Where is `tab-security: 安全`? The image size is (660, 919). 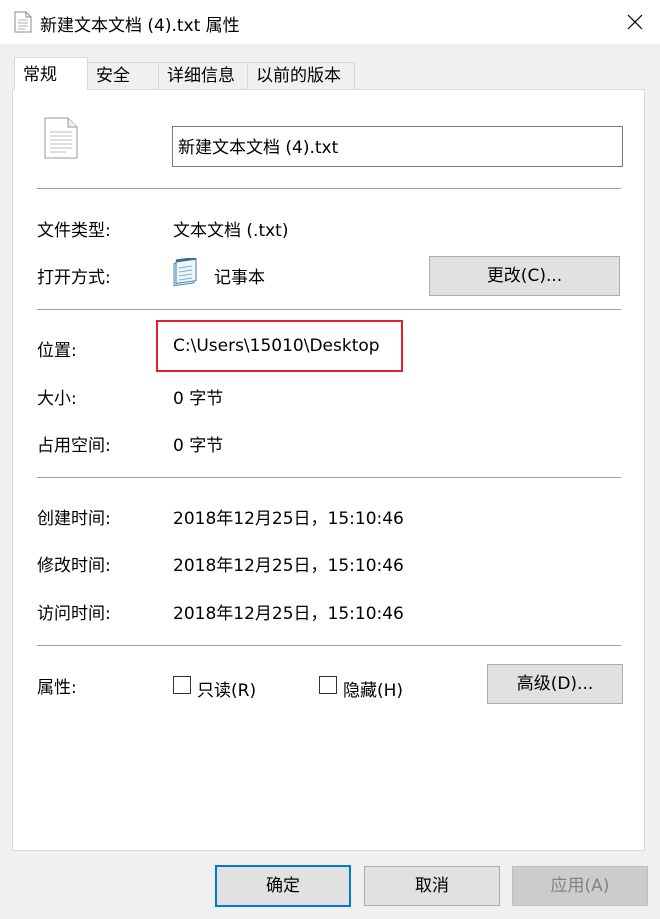
tab-security: 安全 is located at coordinates (123, 75).